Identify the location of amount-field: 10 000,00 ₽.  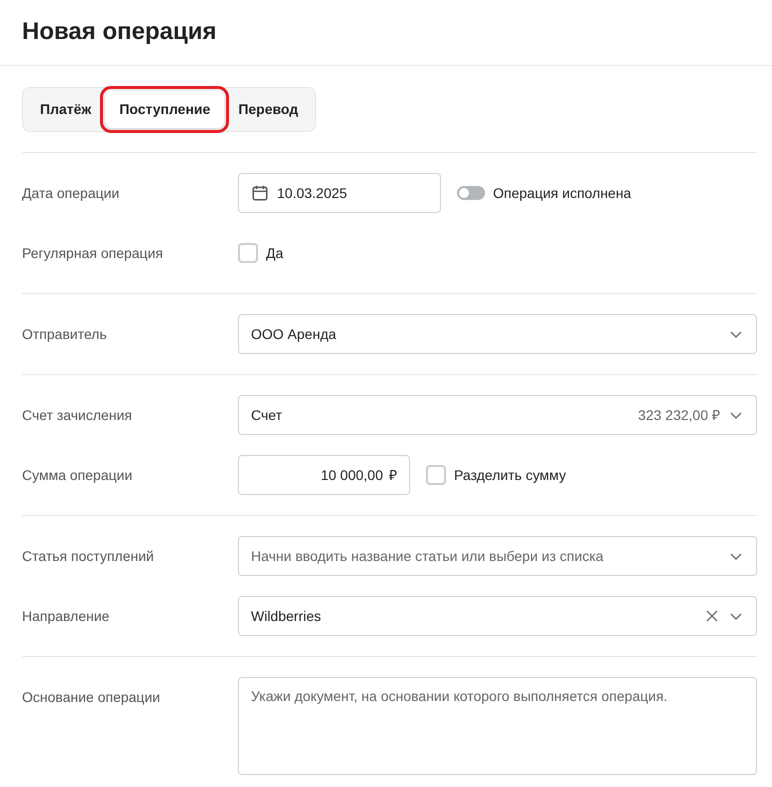
(324, 475).